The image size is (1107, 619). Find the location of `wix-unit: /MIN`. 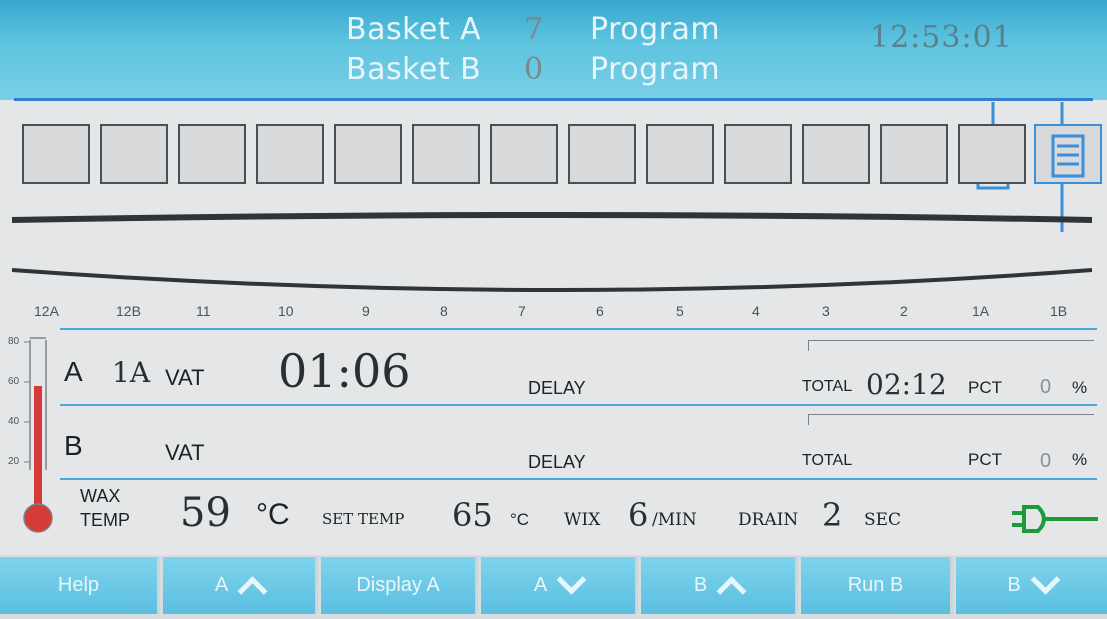

wix-unit: /MIN is located at coordinates (674, 520).